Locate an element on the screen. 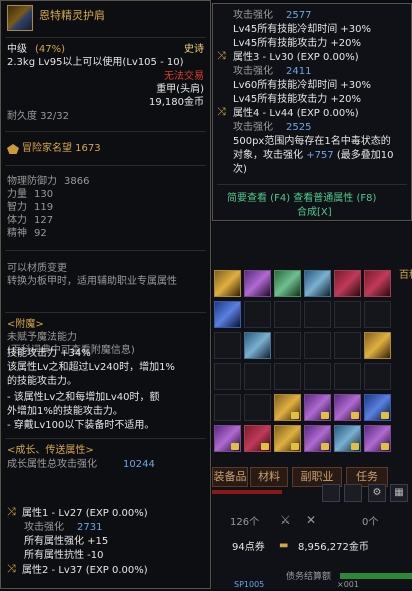 The image size is (412, 591). encyclopedia-icon: 百科 is located at coordinates (405, 276).